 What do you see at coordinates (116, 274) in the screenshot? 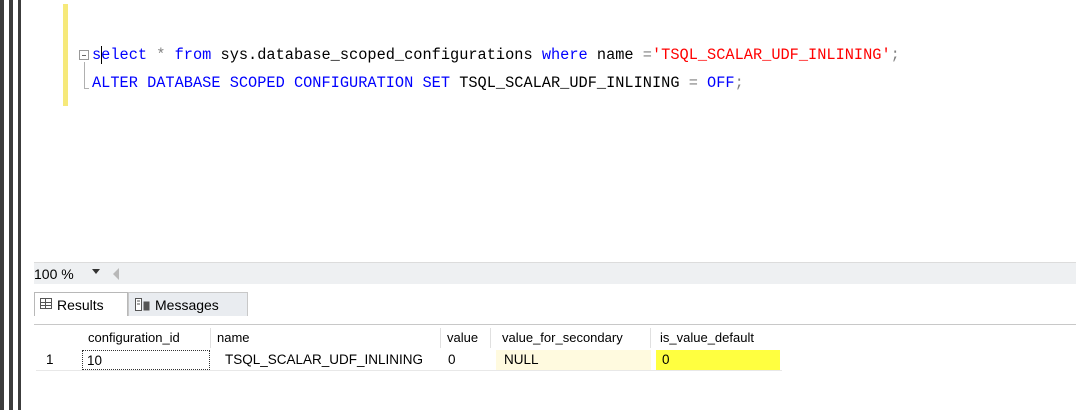
I see `scroll-left-icon` at bounding box center [116, 274].